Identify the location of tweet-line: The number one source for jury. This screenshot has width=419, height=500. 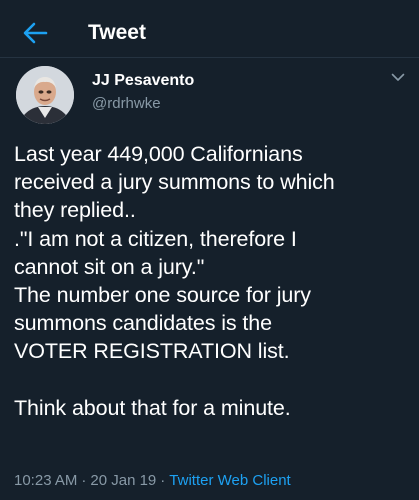
(162, 295).